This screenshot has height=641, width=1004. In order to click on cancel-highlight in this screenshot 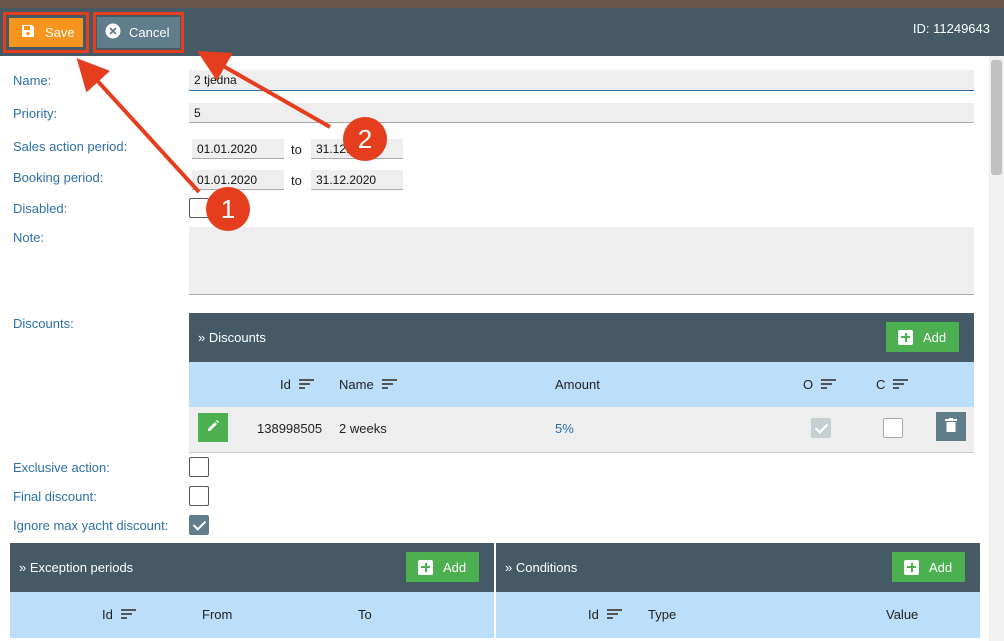, I will do `click(138, 32)`.